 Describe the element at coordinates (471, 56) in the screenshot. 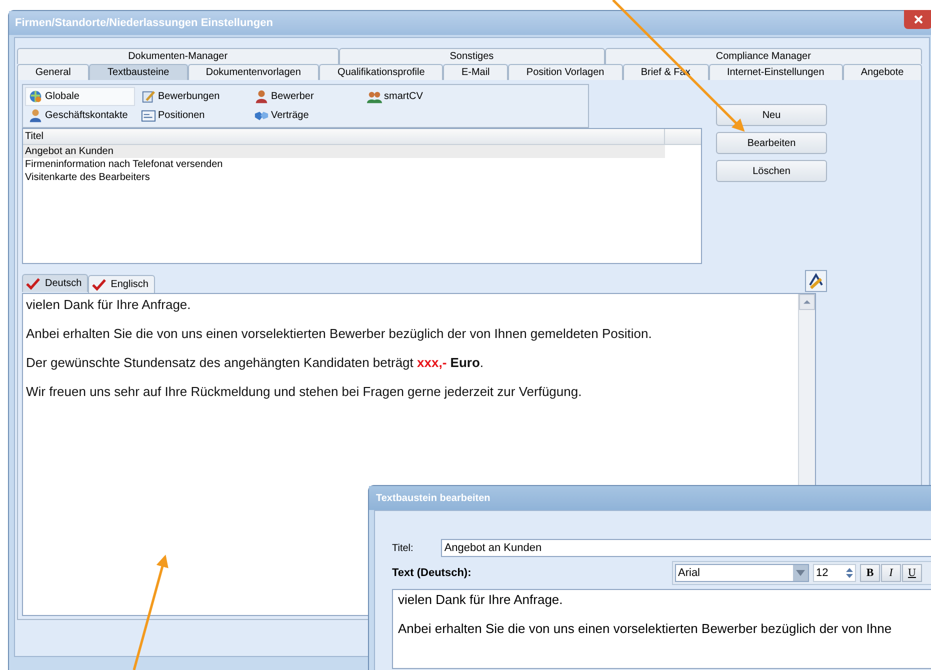

I see `tab: Sonstiges` at that location.